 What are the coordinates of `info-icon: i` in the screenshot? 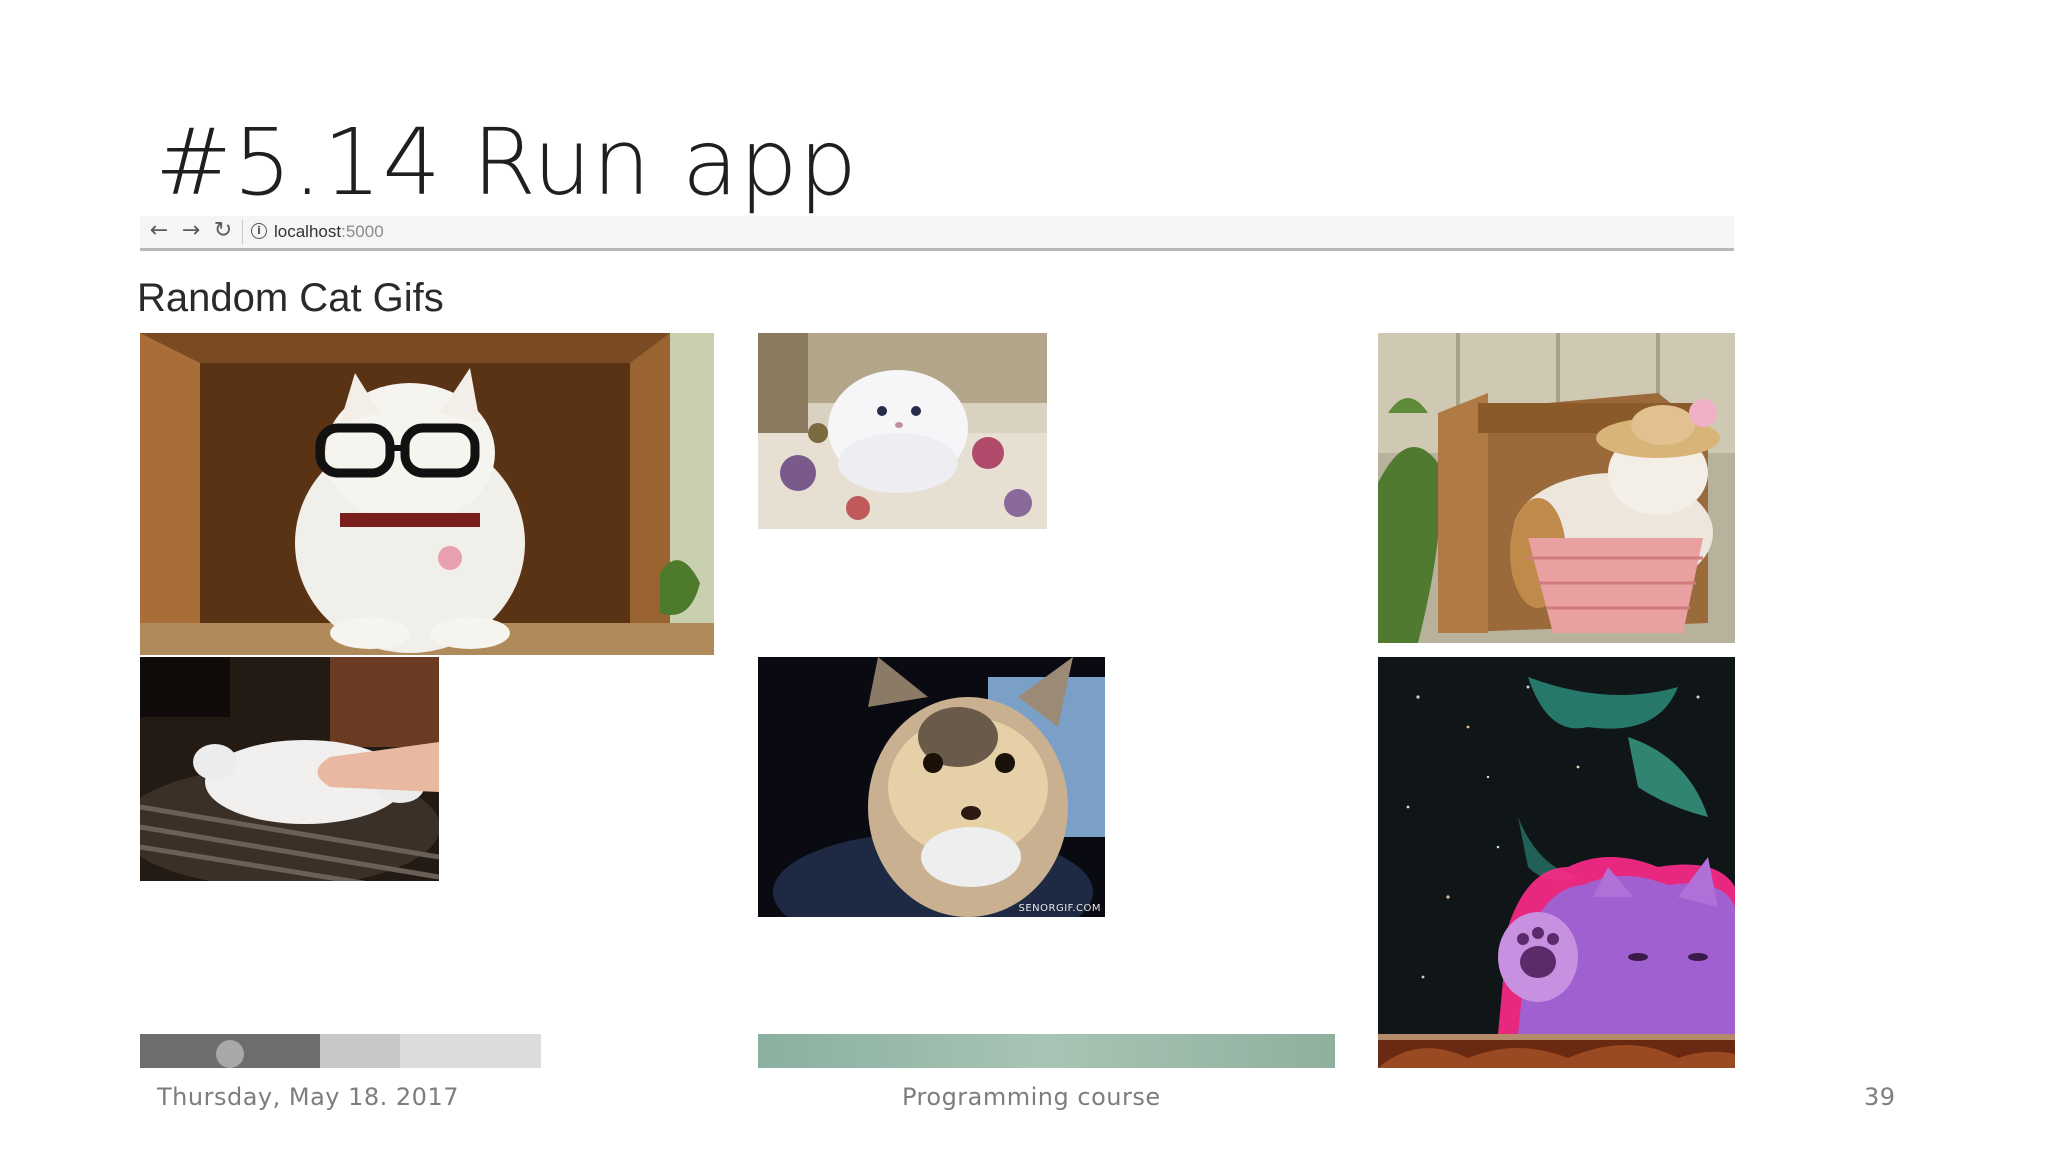 It's located at (259, 231).